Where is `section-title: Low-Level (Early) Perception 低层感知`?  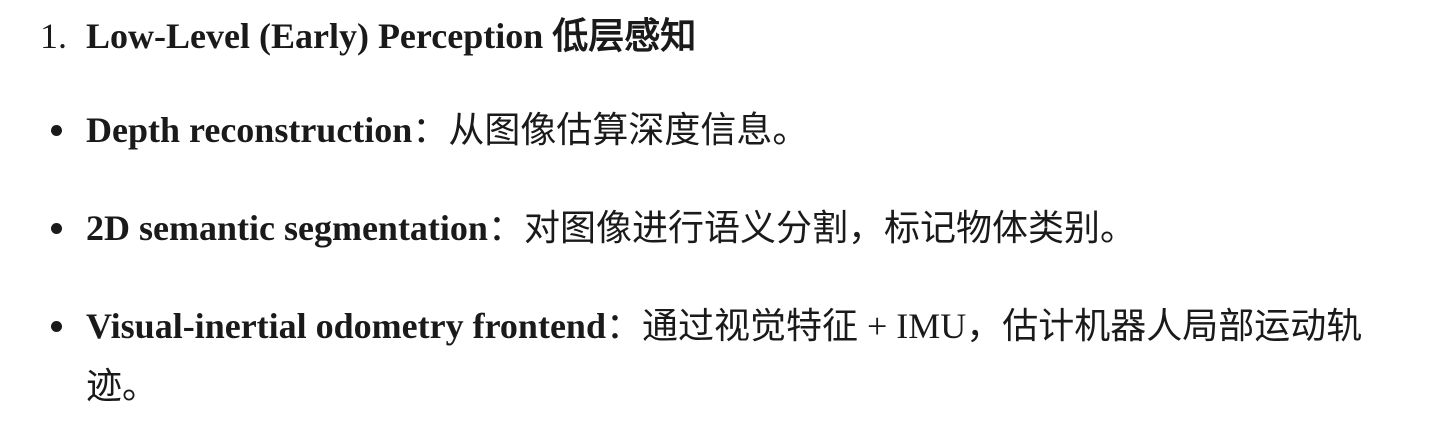
section-title: Low-Level (Early) Perception 低层感知 is located at coordinates (391, 36).